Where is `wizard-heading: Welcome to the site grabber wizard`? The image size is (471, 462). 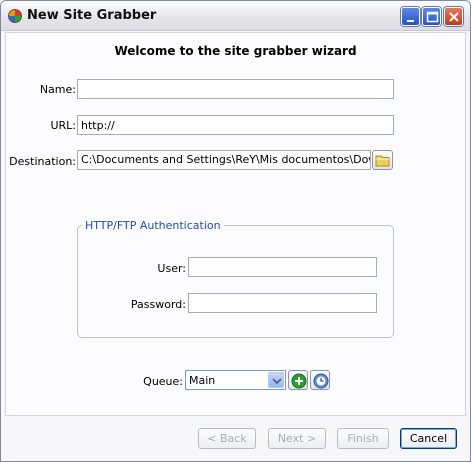
wizard-heading: Welcome to the site grabber wizard is located at coordinates (235, 51).